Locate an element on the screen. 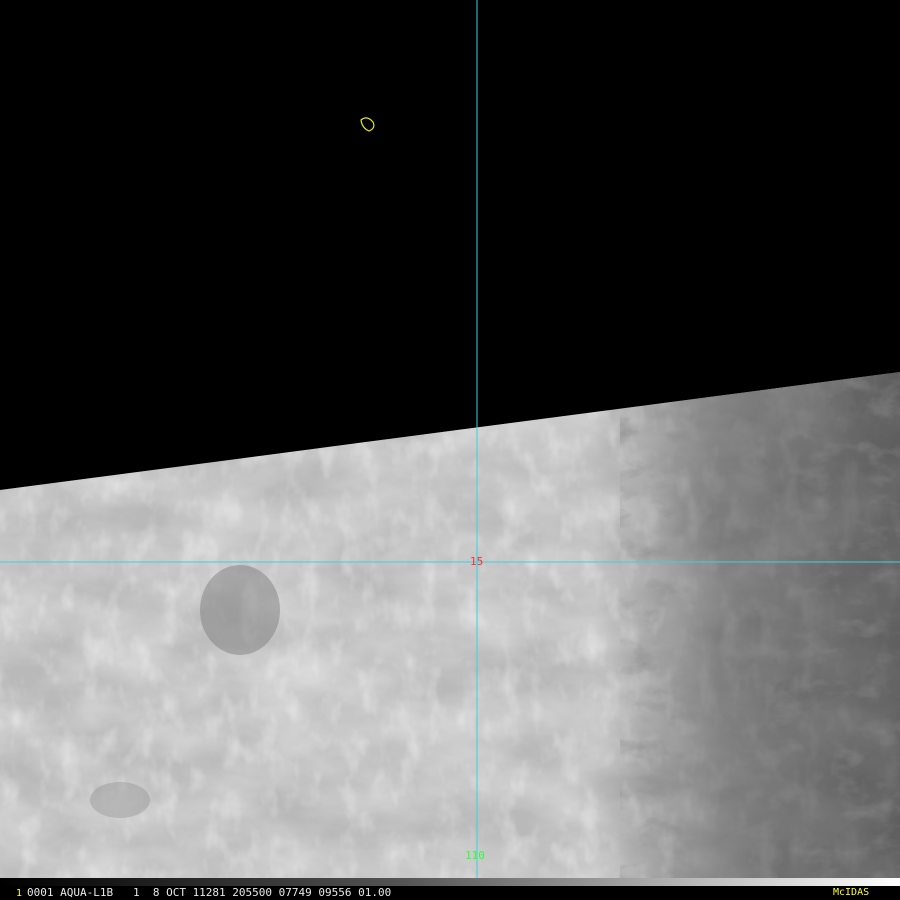 The height and width of the screenshot is (900, 900). latitude-label: 15 is located at coordinates (477, 561).